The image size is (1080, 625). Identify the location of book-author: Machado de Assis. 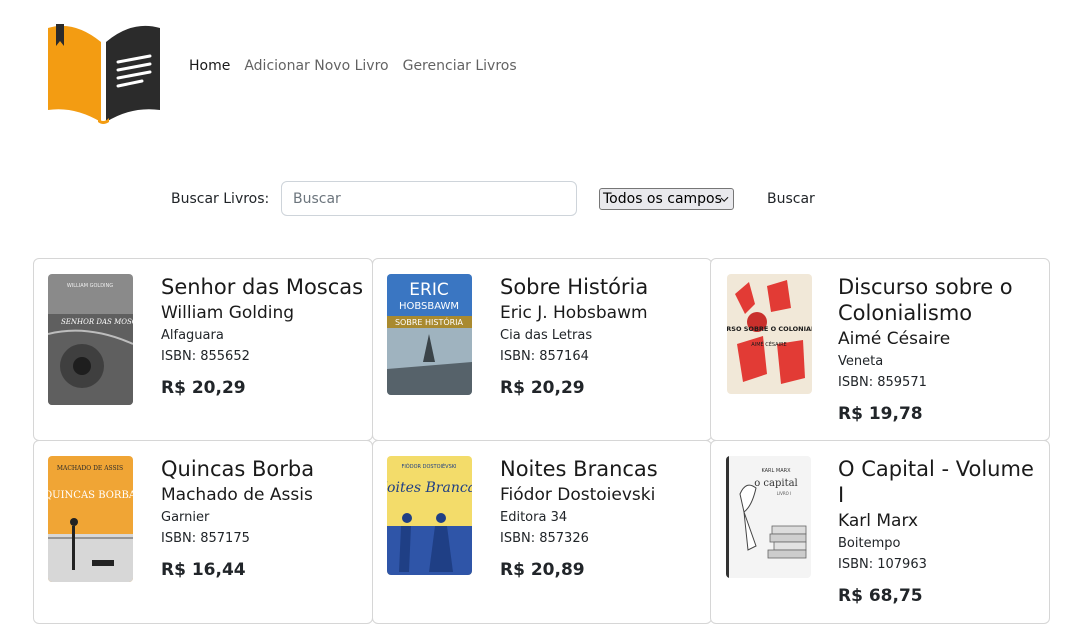
(237, 495).